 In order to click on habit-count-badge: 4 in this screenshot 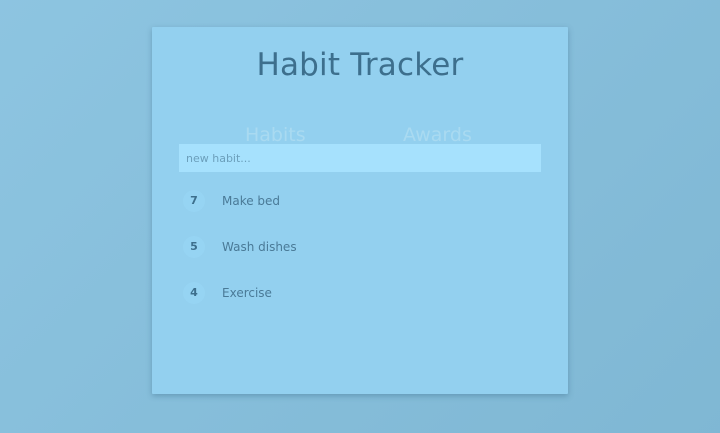, I will do `click(194, 293)`.